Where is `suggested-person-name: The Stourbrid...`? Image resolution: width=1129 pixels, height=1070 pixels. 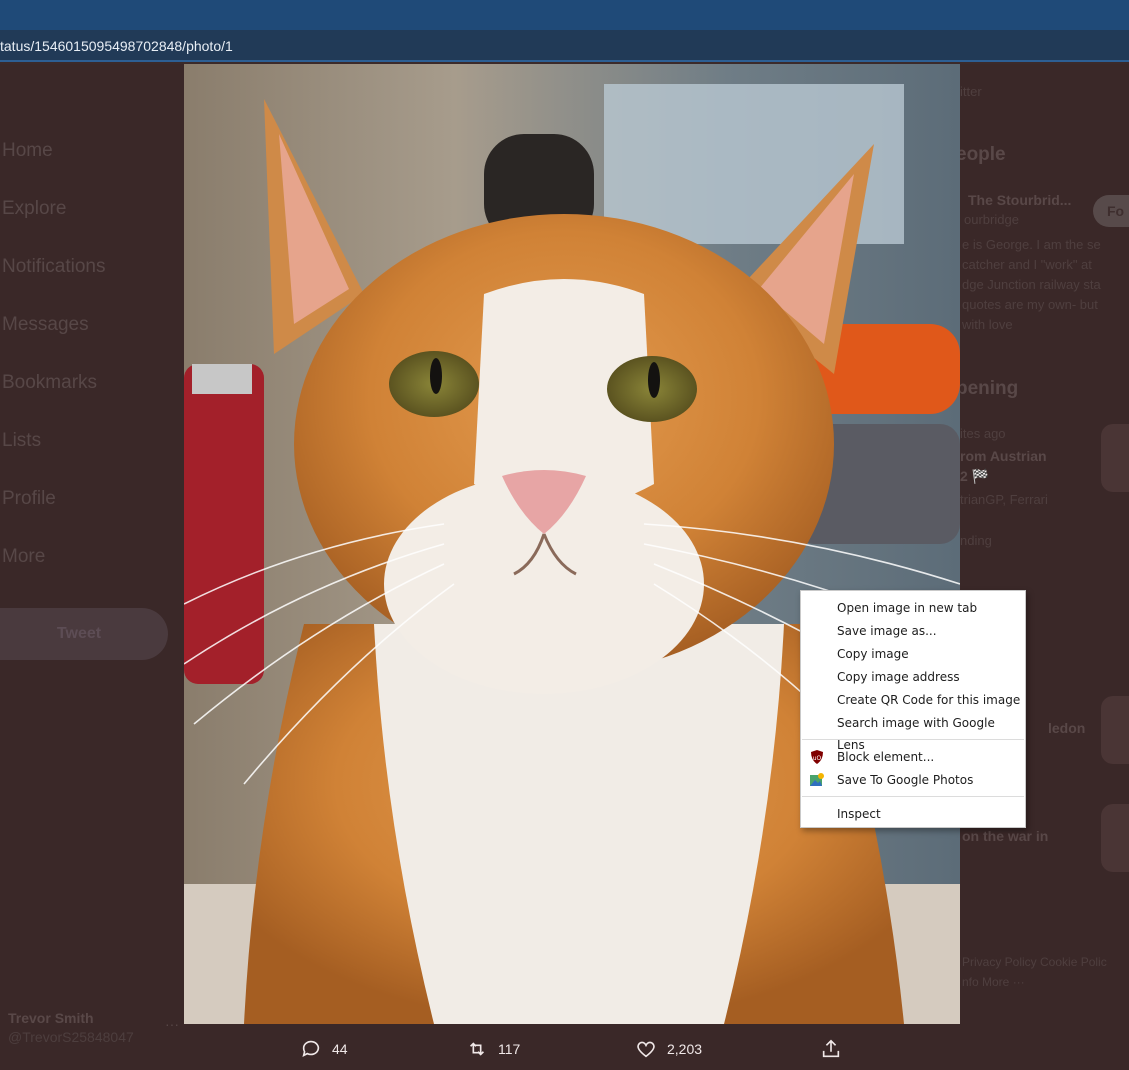 suggested-person-name: The Stourbrid... is located at coordinates (1019, 200).